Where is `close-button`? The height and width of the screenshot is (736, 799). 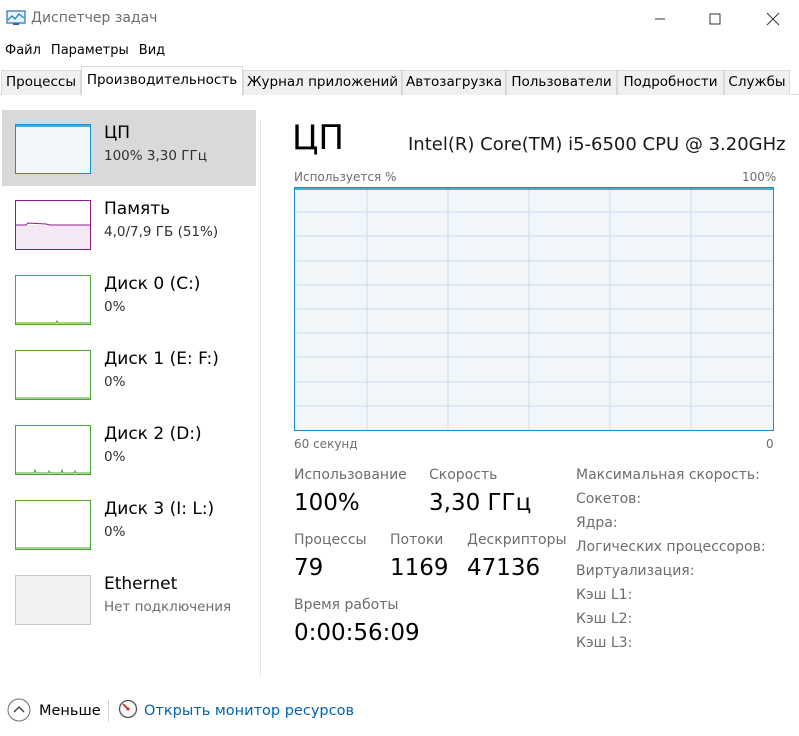
close-button is located at coordinates (773, 19).